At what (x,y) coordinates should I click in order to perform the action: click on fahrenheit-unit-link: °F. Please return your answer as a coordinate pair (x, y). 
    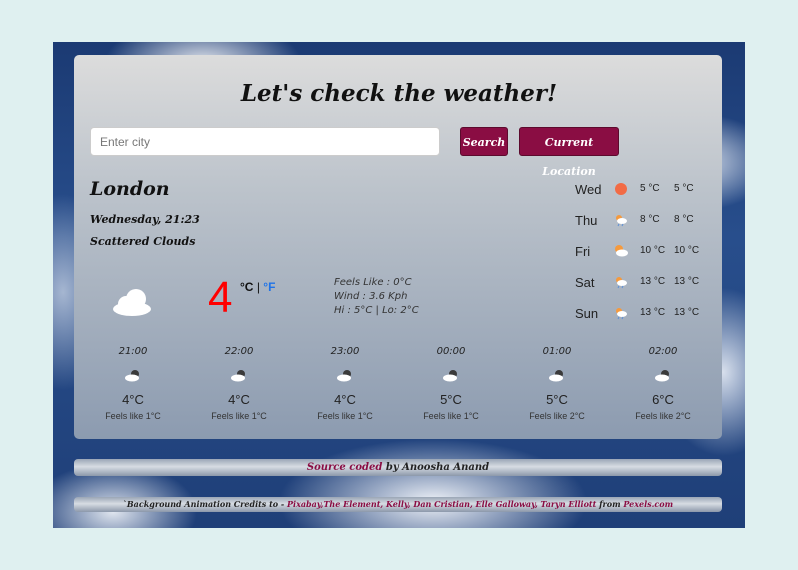
    Looking at the image, I should click on (269, 287).